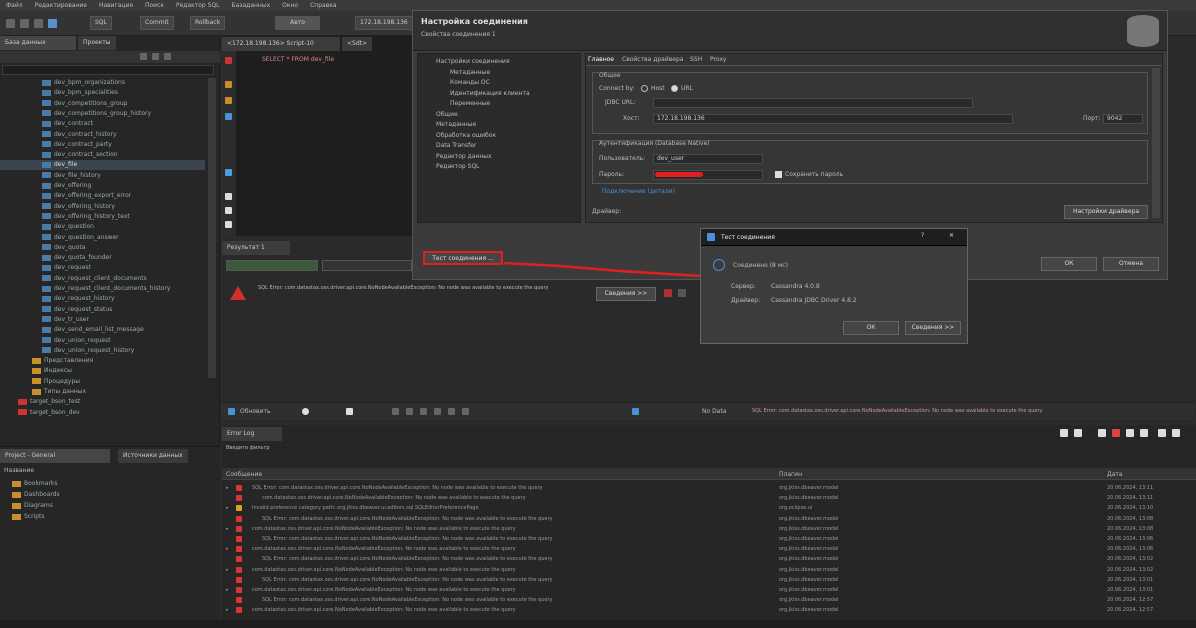 The image size is (1196, 628). Describe the element at coordinates (711, 237) in the screenshot. I see `app-icon` at that location.